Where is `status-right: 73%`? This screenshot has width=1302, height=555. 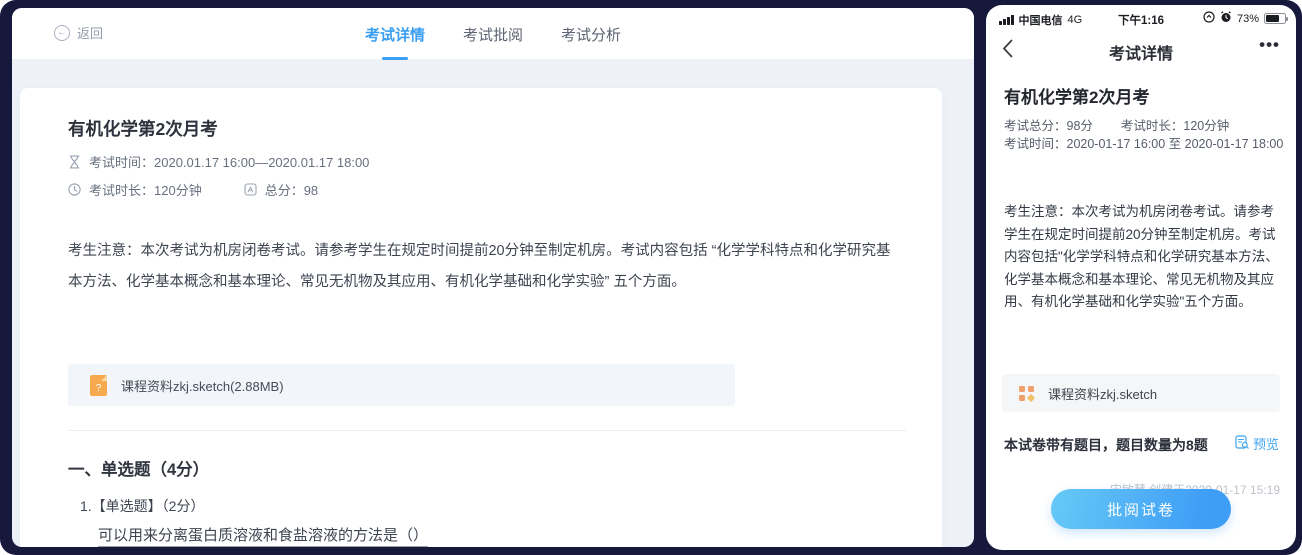
status-right: 73% is located at coordinates (1245, 18).